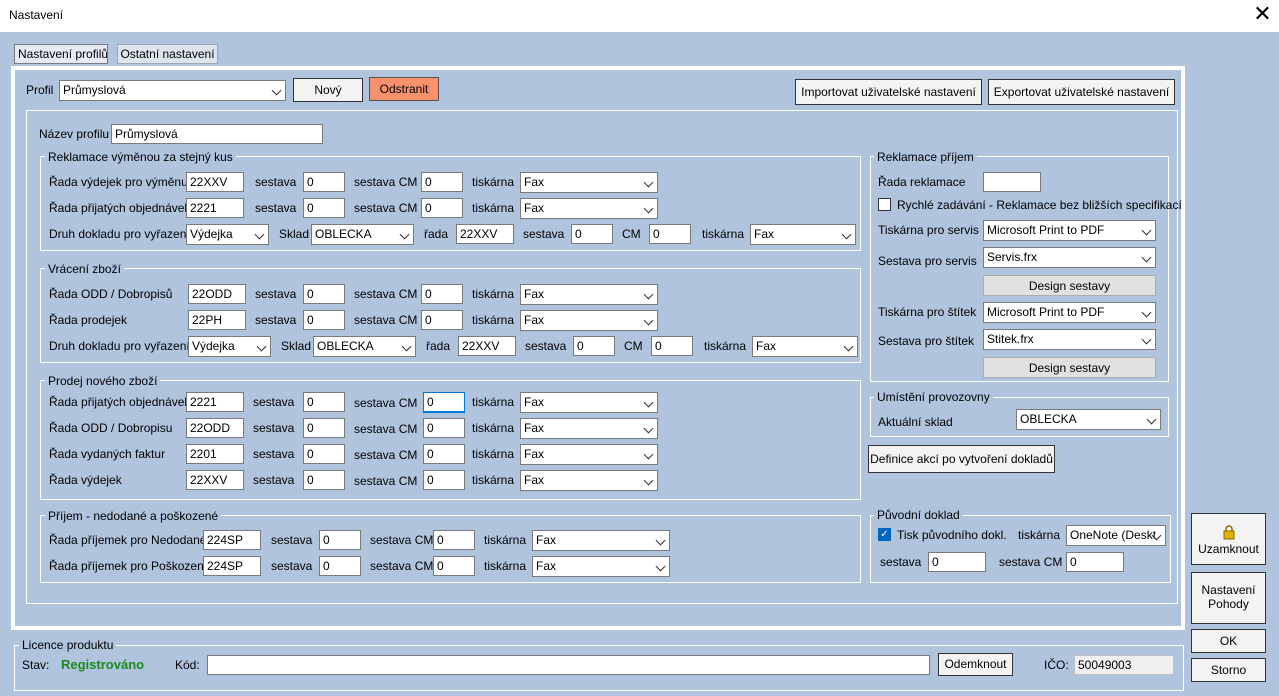  Describe the element at coordinates (961, 459) in the screenshot. I see `definice-akci-button: Definice akcí po vytvoření dokladů` at that location.